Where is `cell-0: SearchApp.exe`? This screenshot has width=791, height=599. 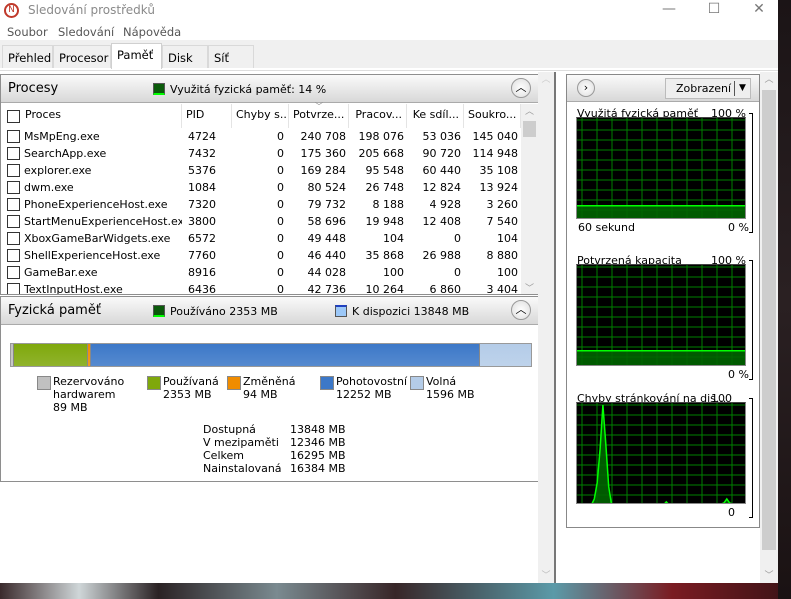 cell-0: SearchApp.exe is located at coordinates (65, 153).